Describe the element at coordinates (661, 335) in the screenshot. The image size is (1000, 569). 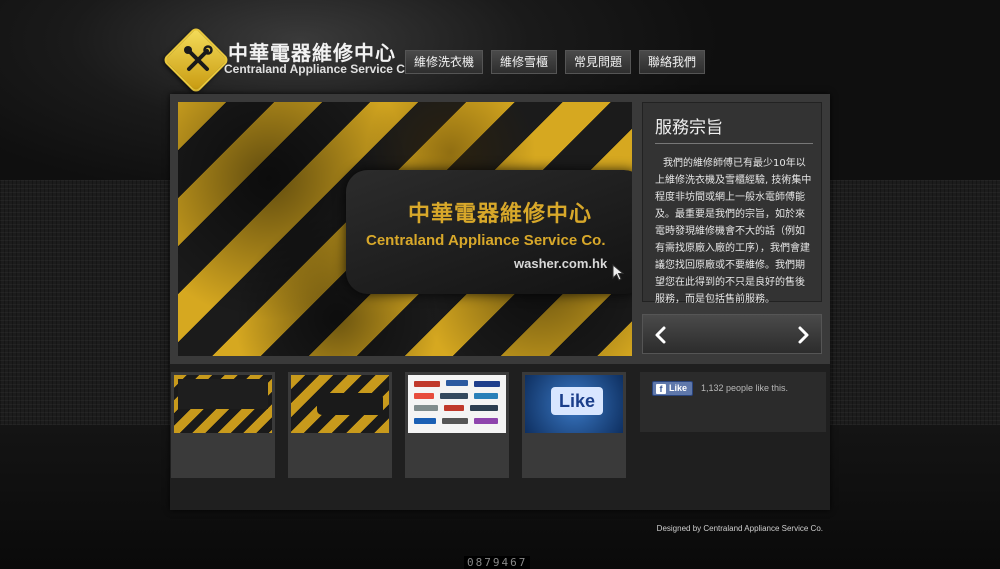
I see `chevron-left-icon` at that location.